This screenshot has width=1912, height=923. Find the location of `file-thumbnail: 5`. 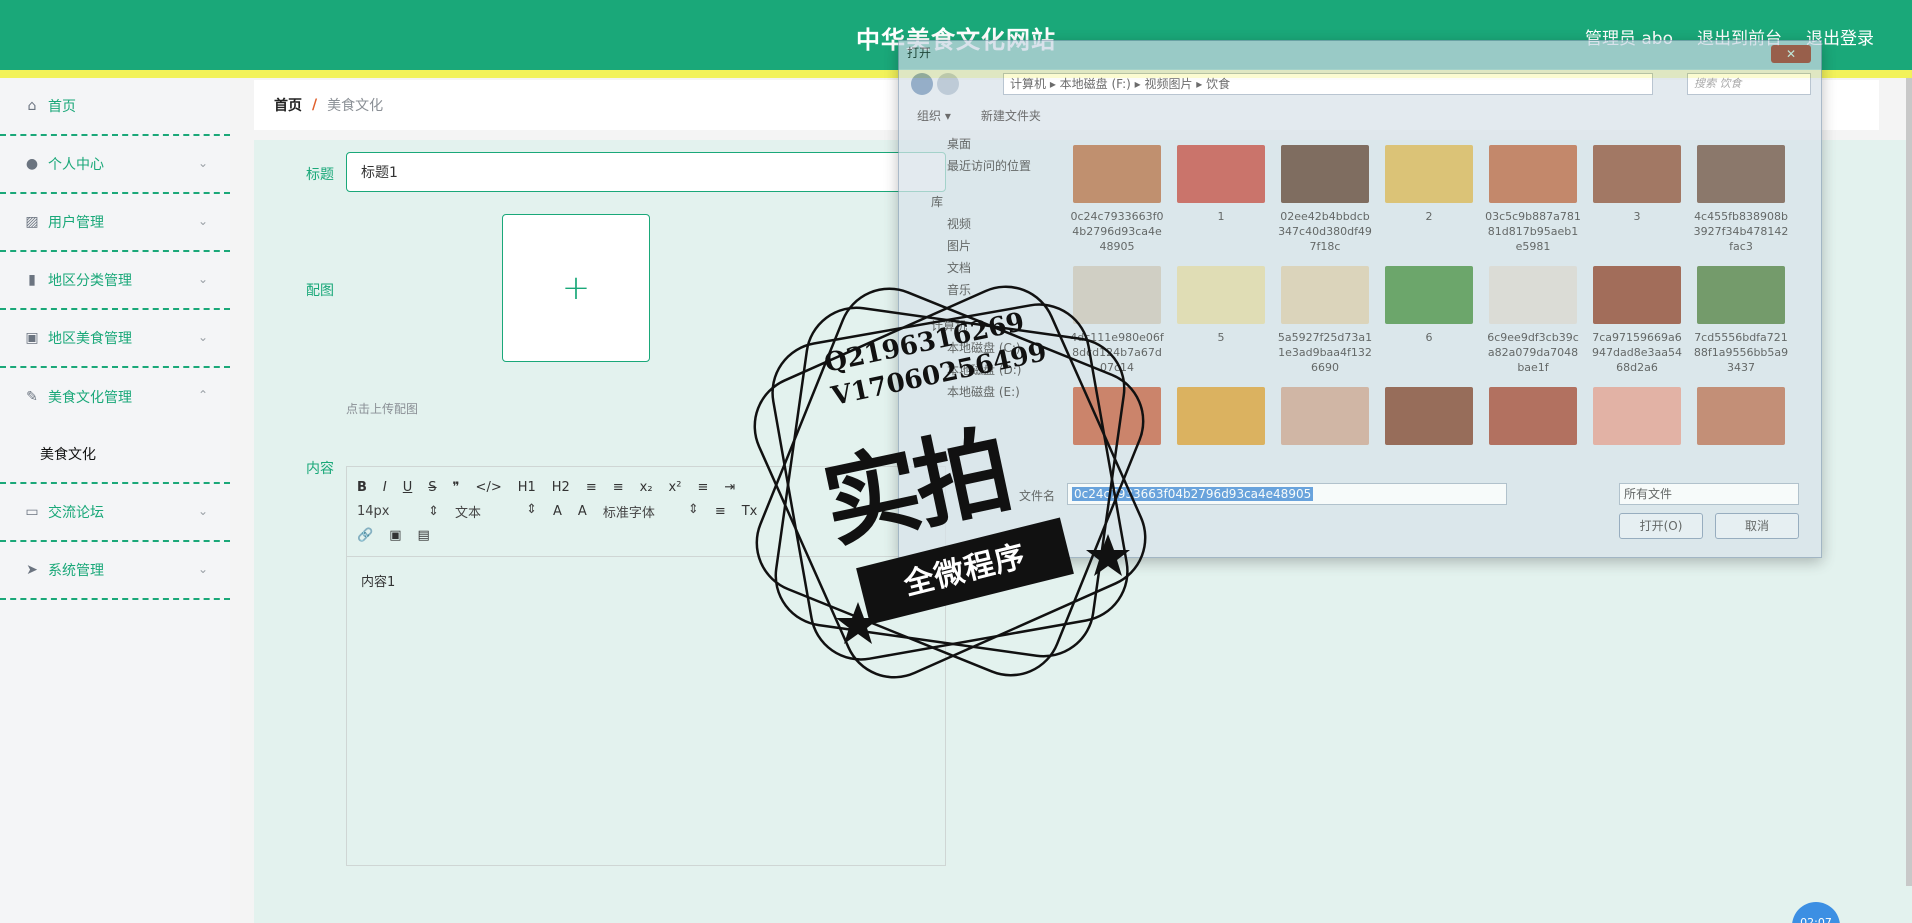

file-thumbnail: 5 is located at coordinates (1221, 323).